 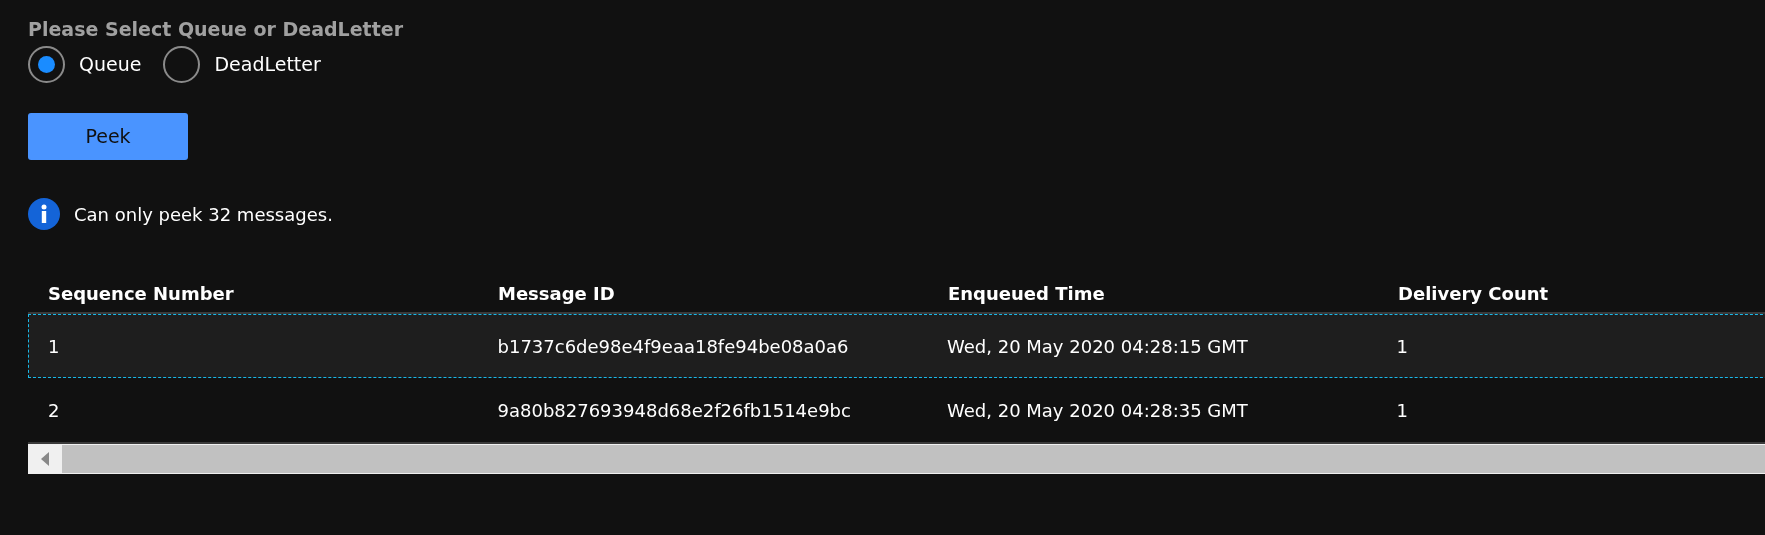 What do you see at coordinates (108, 136) in the screenshot?
I see `peek-button: Peek` at bounding box center [108, 136].